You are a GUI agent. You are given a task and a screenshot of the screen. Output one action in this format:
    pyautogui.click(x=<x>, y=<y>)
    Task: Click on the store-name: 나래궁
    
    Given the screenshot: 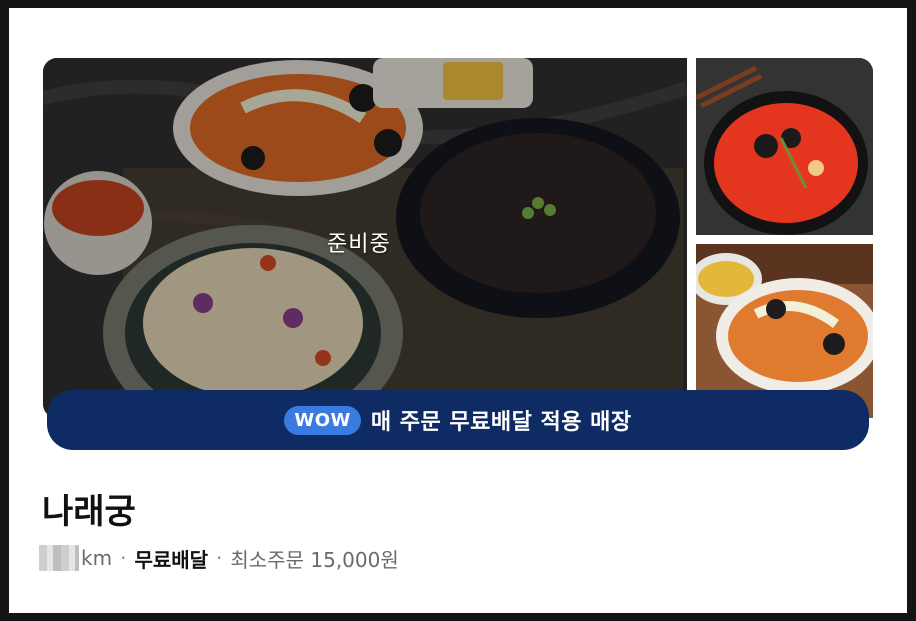 What is the action you would take?
    pyautogui.click(x=89, y=508)
    